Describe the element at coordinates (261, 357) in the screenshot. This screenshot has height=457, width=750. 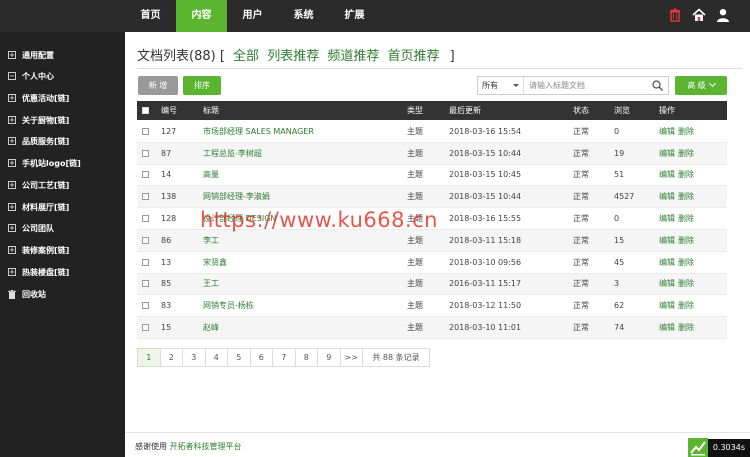
I see `pager-page-button: 6` at that location.